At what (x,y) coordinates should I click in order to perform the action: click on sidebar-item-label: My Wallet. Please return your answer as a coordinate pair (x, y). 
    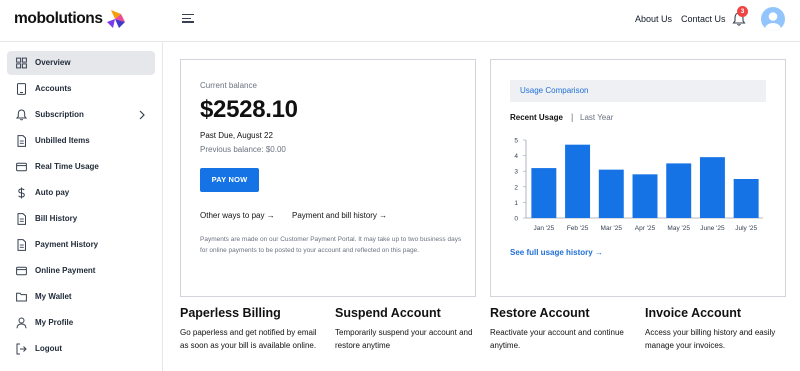
    Looking at the image, I should click on (53, 296).